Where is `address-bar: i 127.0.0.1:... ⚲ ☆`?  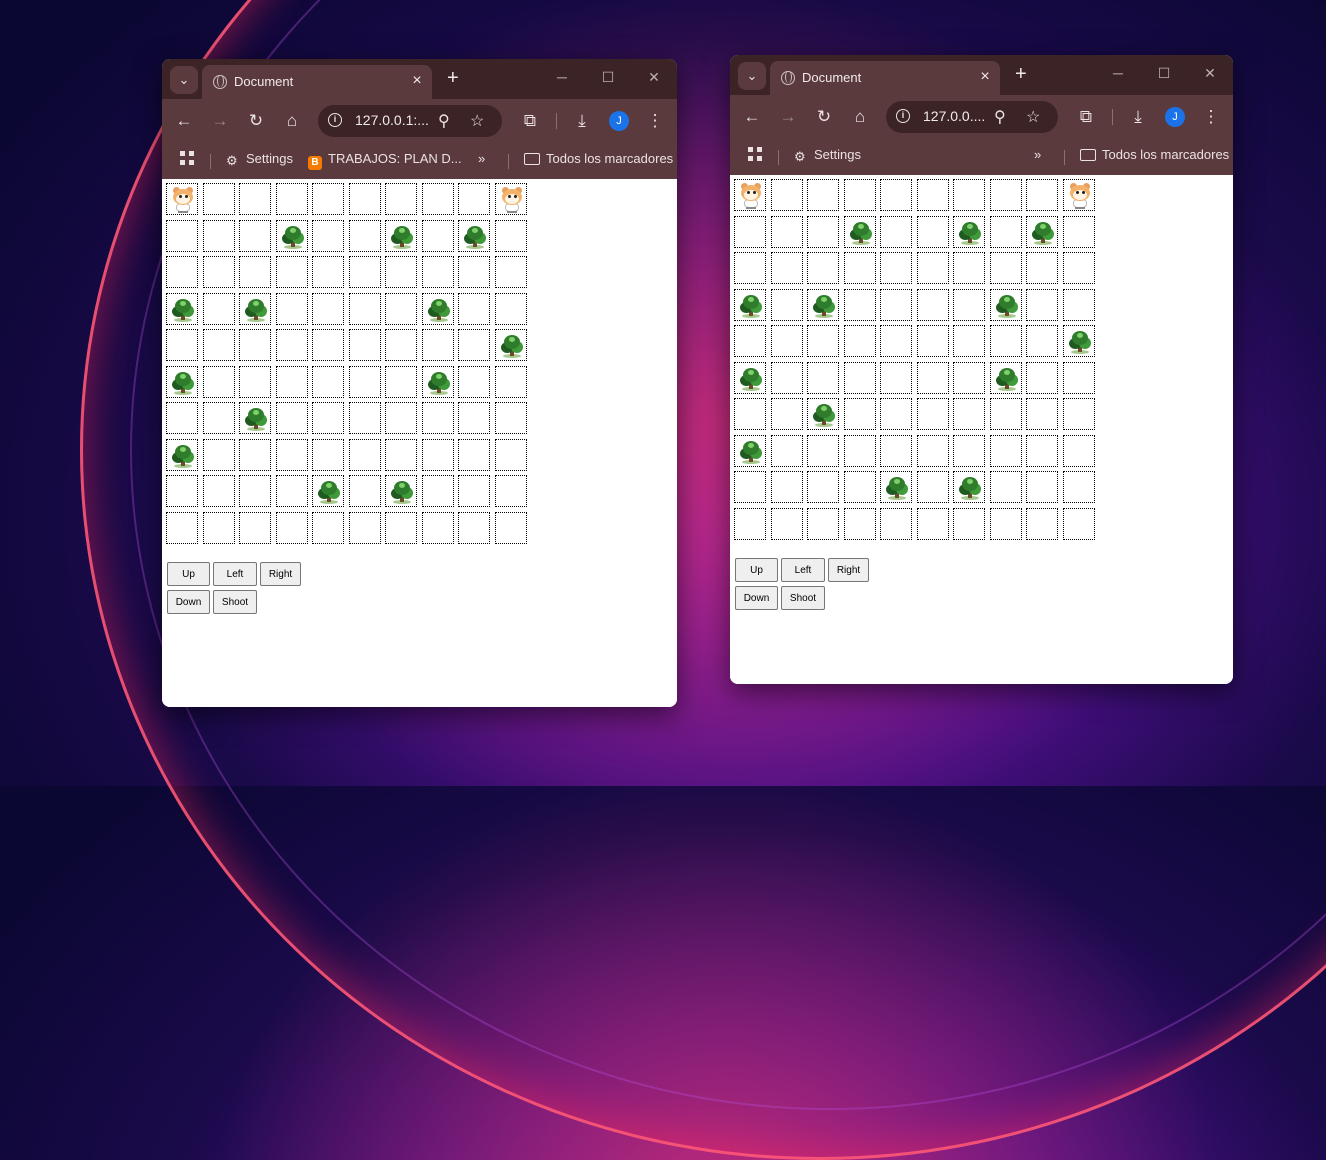
address-bar: i 127.0.0.1:... ⚲ ☆ is located at coordinates (410, 121).